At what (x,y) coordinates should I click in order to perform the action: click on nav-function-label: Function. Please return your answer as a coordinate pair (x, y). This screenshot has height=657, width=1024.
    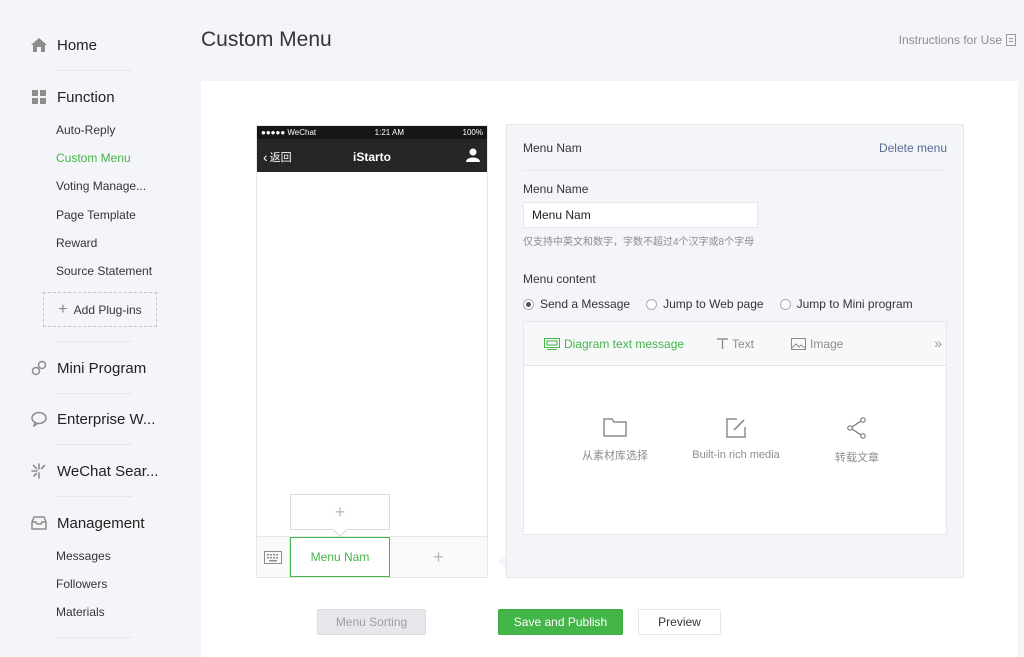
    Looking at the image, I should click on (86, 97).